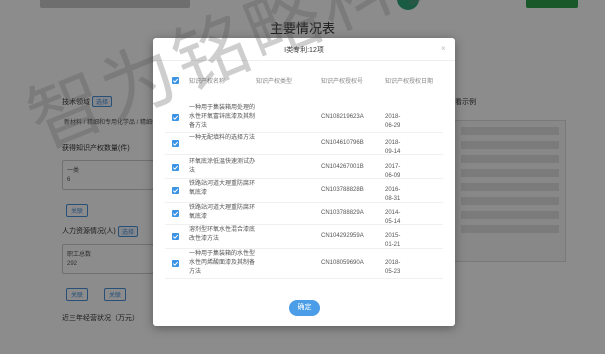 Image resolution: width=605 pixels, height=354 pixels. What do you see at coordinates (222, 263) in the screenshot?
I see `cell-name: 一种用于集装箱的水性型水性丙烯酸面漆及其制备方法` at bounding box center [222, 263].